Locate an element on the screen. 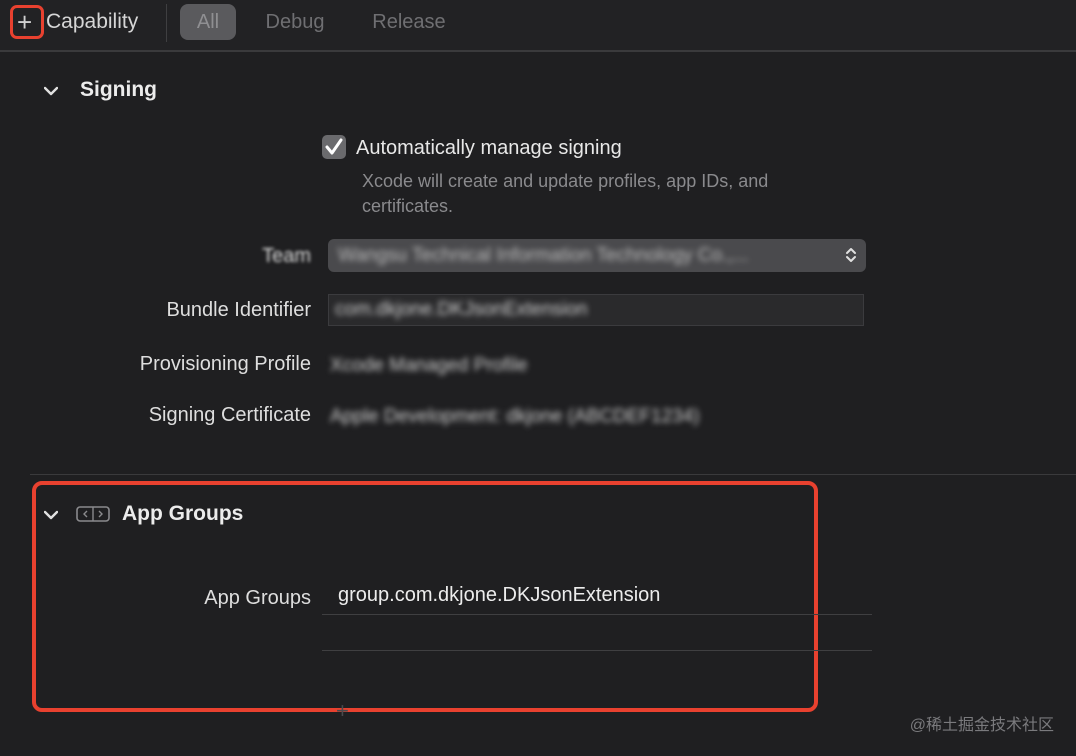 Image resolution: width=1076 pixels, height=756 pixels. team-label: Team is located at coordinates (286, 256).